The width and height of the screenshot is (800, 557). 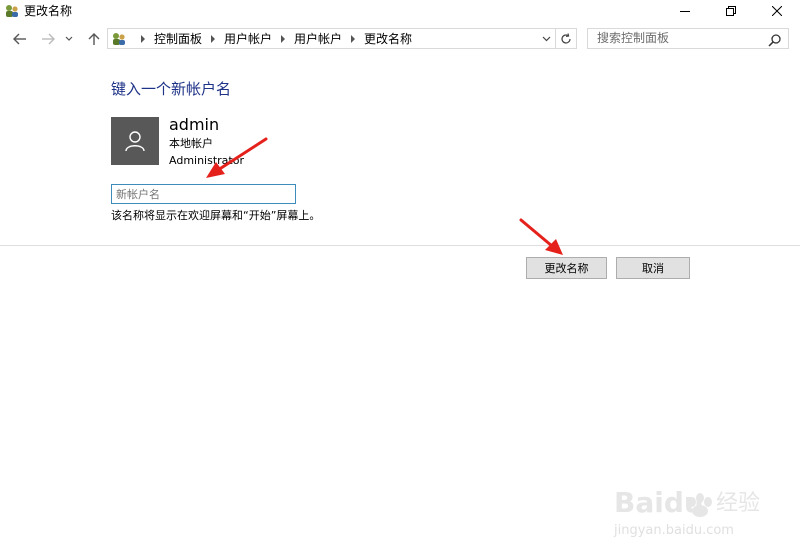 What do you see at coordinates (216, 215) in the screenshot?
I see `hint-text: 该名称将显示在欢迎屏幕和“开始”屏幕上。` at bounding box center [216, 215].